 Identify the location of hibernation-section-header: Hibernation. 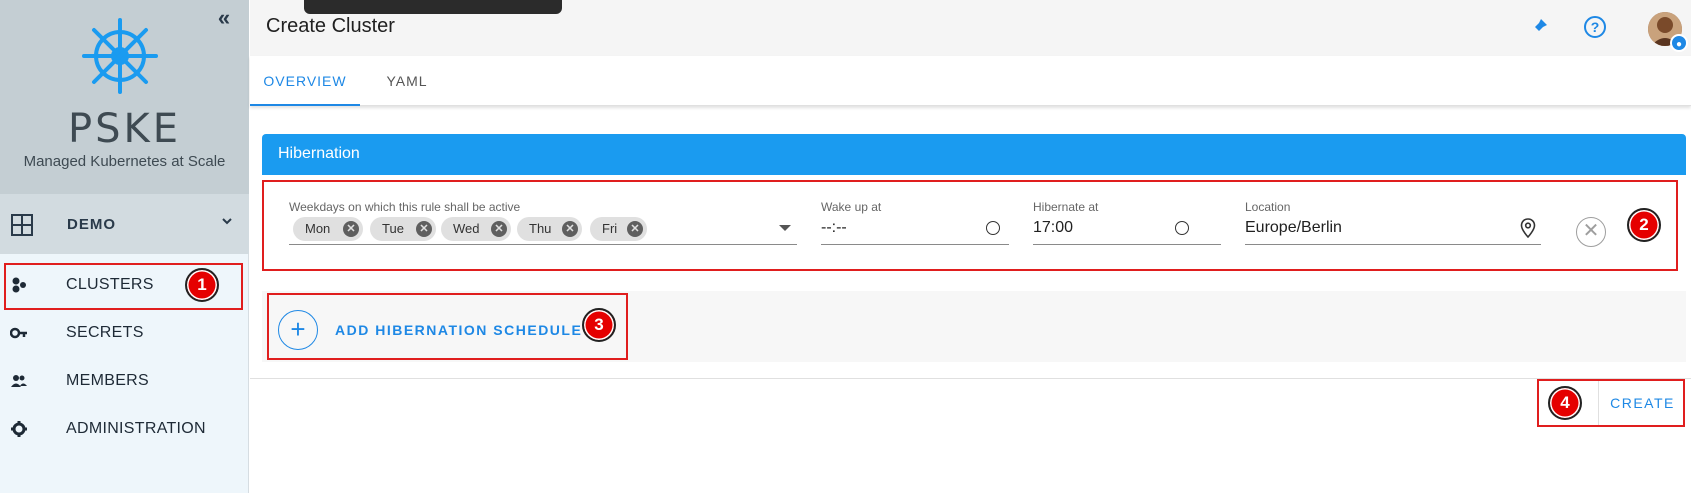
(974, 154).